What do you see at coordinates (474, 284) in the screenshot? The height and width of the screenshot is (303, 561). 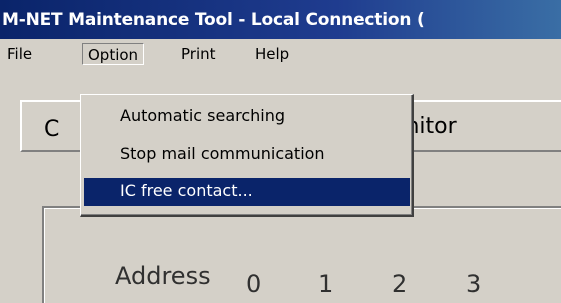 I see `address-number: 3` at bounding box center [474, 284].